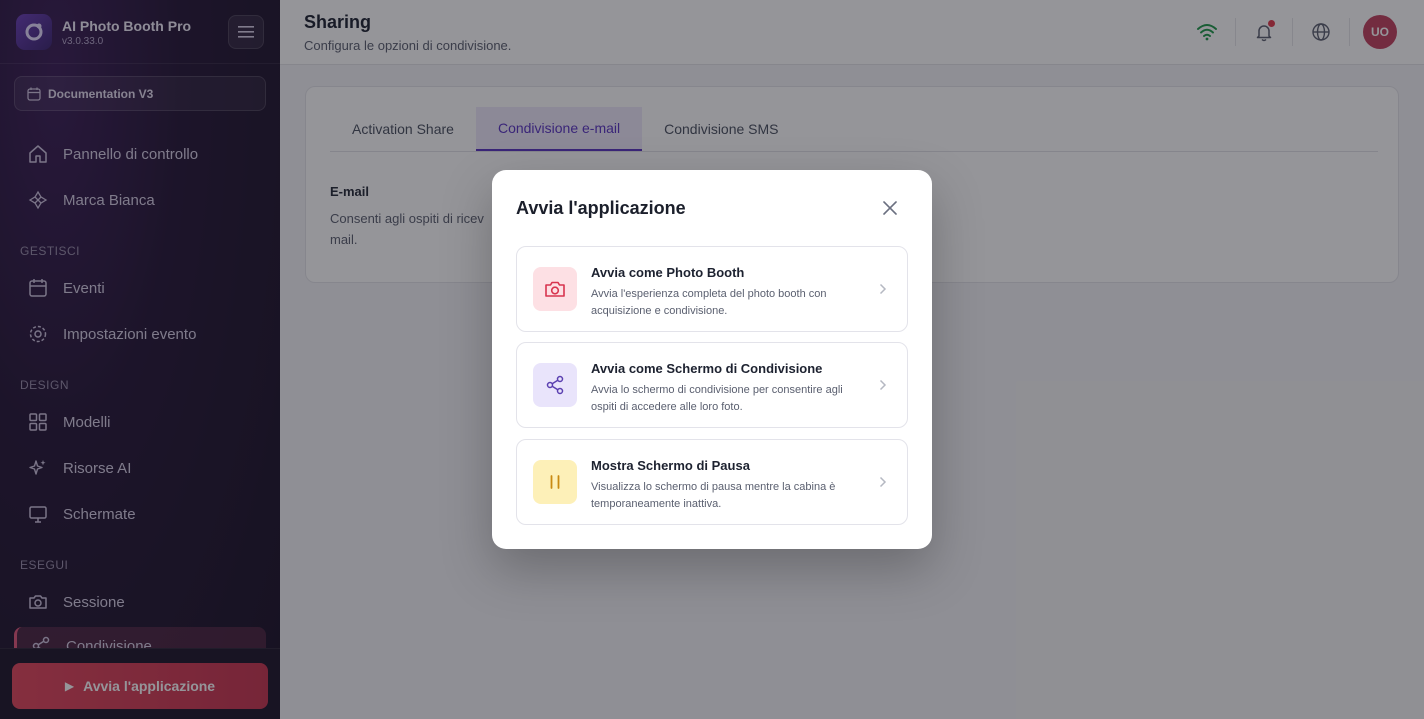  I want to click on option-title: Avvia come Photo Booth, so click(668, 272).